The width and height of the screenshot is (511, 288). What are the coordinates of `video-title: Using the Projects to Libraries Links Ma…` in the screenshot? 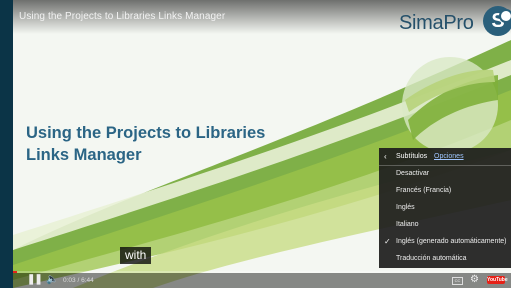 It's located at (122, 16).